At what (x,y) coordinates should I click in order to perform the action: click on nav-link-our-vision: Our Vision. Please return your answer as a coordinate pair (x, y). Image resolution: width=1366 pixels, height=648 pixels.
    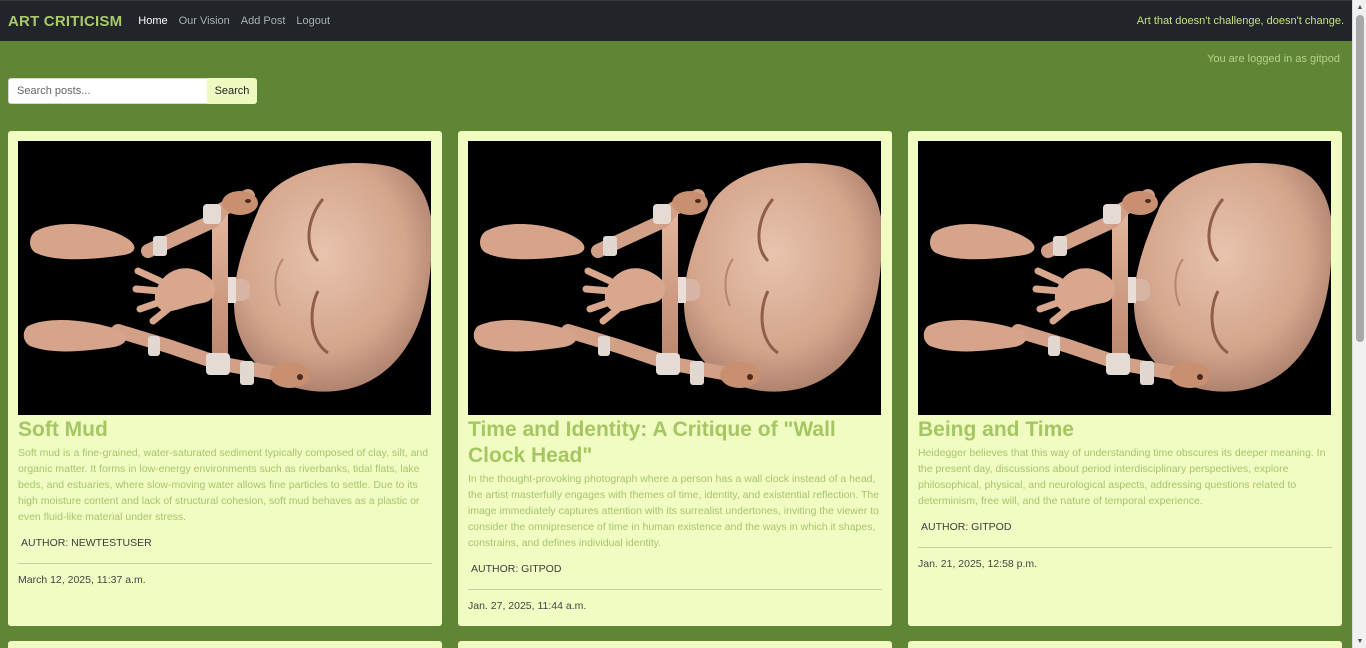
    Looking at the image, I should click on (204, 21).